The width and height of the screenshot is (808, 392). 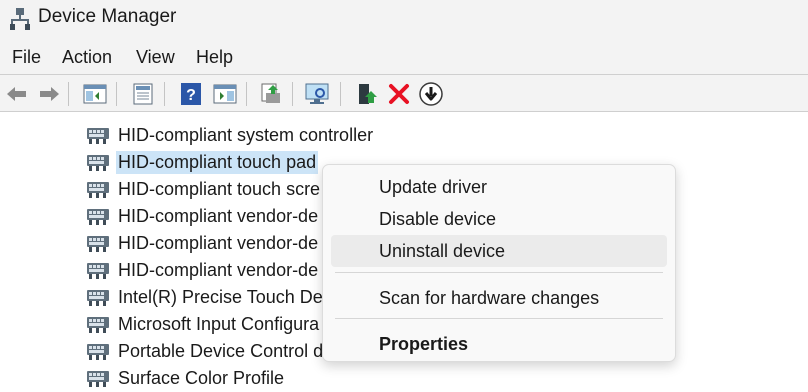 I want to click on tree-item: Intel(R) Precise Touch Devi, so click(x=212, y=297).